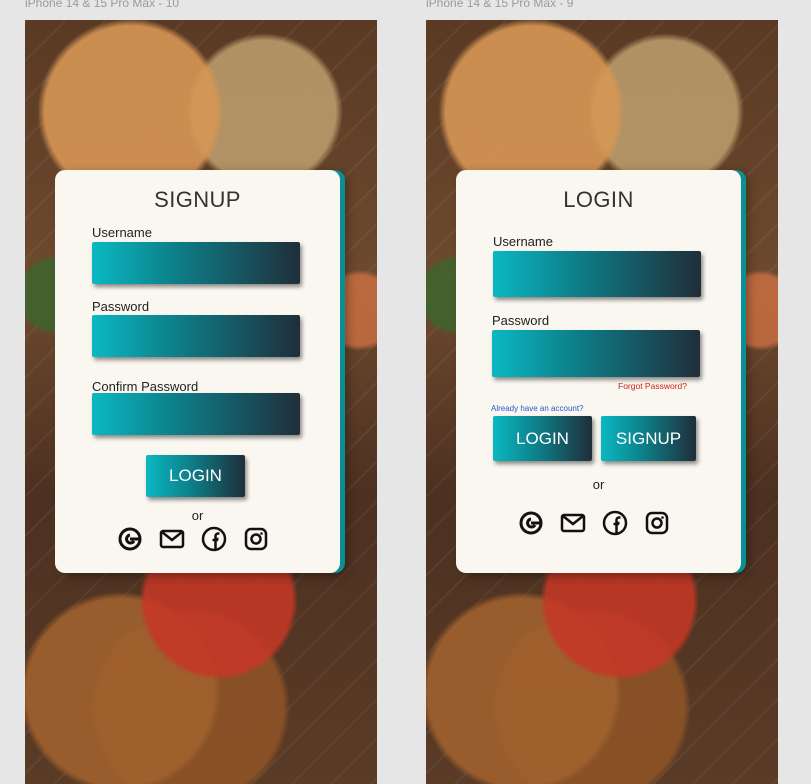 This screenshot has width=811, height=784. Describe the element at coordinates (598, 199) in the screenshot. I see `login-title: LOGIN` at that location.